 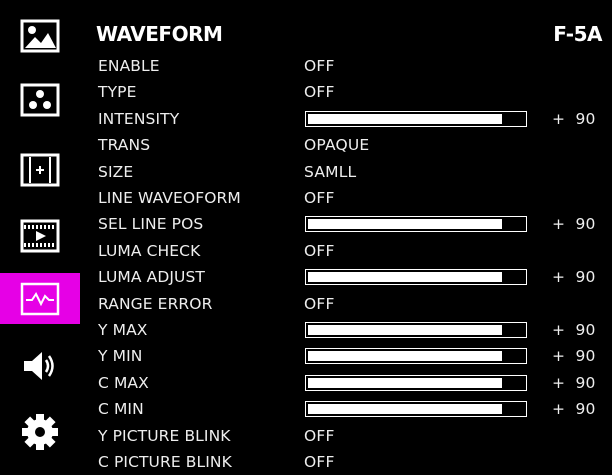 I want to click on menu-row-sel-line-pos: SEL LINE POS + 90, so click(x=346, y=224).